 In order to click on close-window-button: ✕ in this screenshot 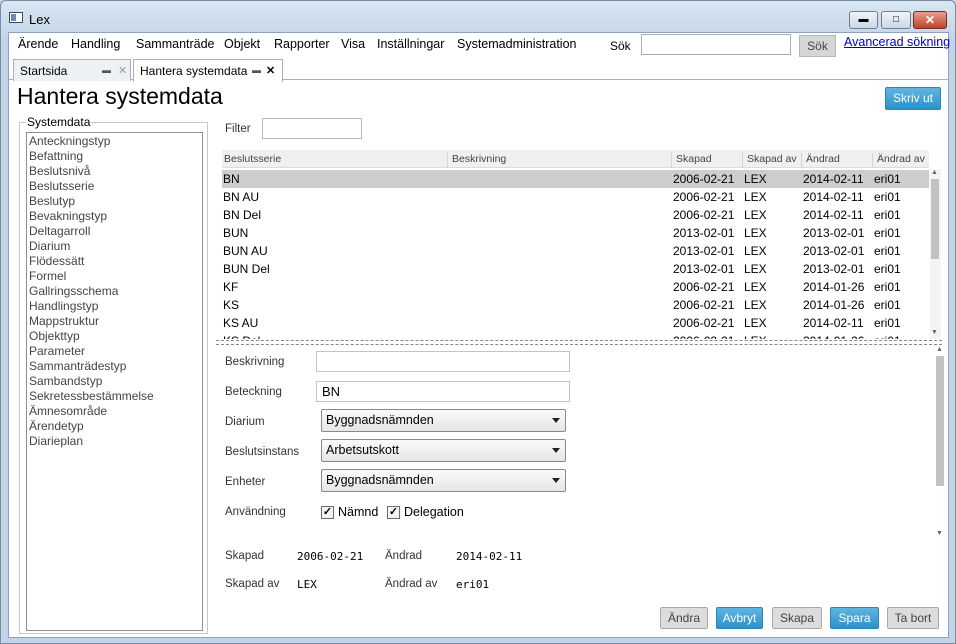, I will do `click(930, 20)`.